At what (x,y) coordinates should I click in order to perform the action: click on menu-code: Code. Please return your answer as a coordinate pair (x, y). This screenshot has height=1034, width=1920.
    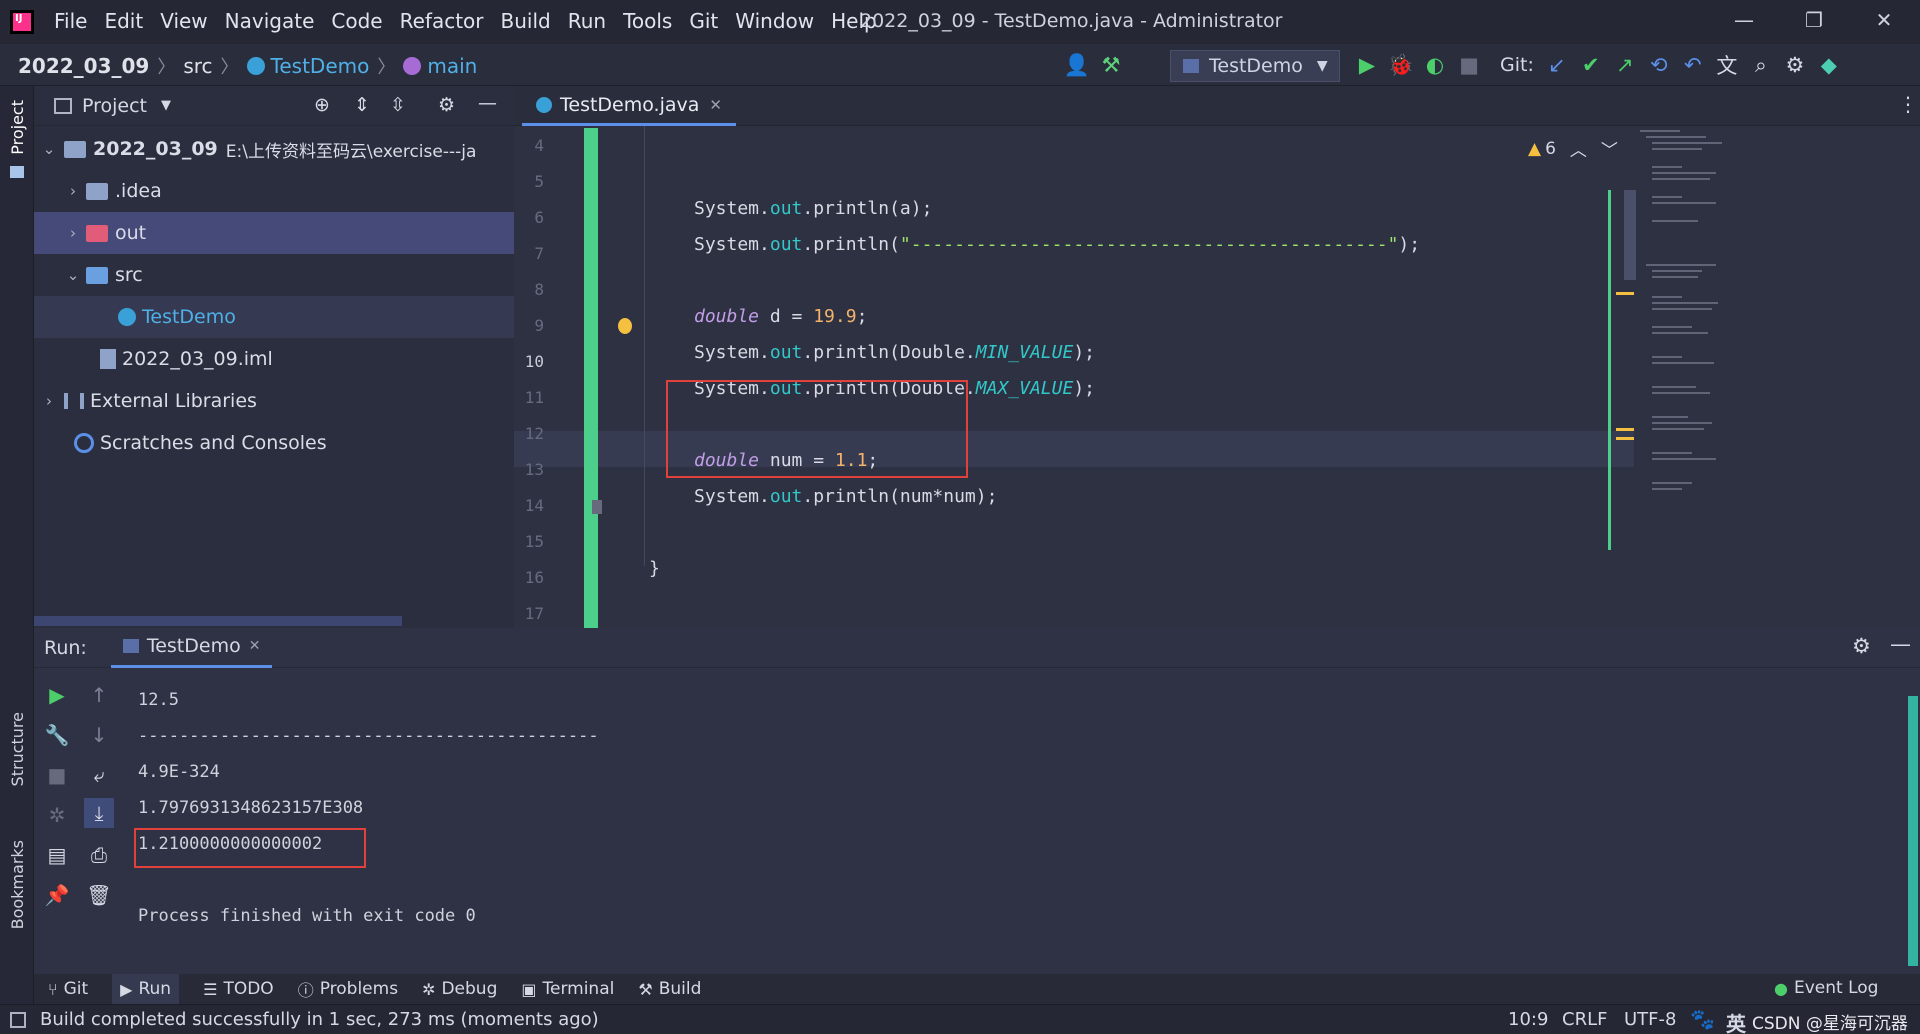
    Looking at the image, I should click on (356, 21).